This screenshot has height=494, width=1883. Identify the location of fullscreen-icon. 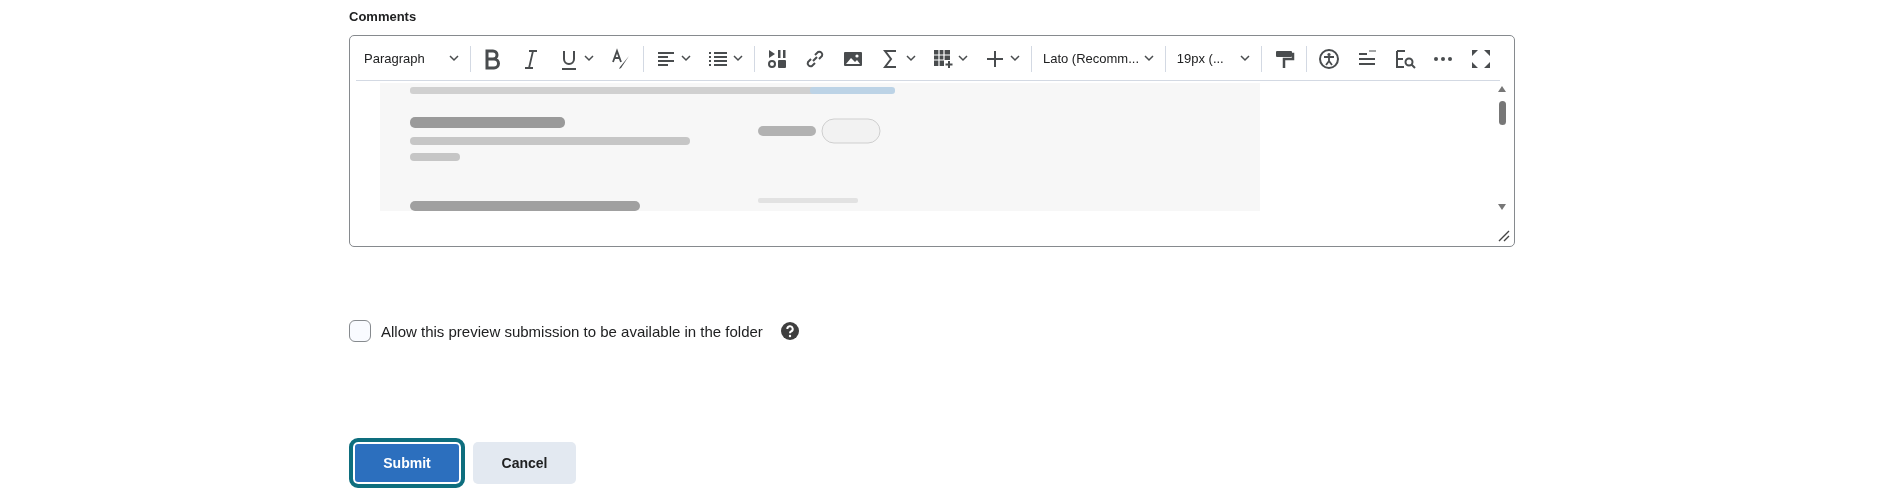
(1480, 58).